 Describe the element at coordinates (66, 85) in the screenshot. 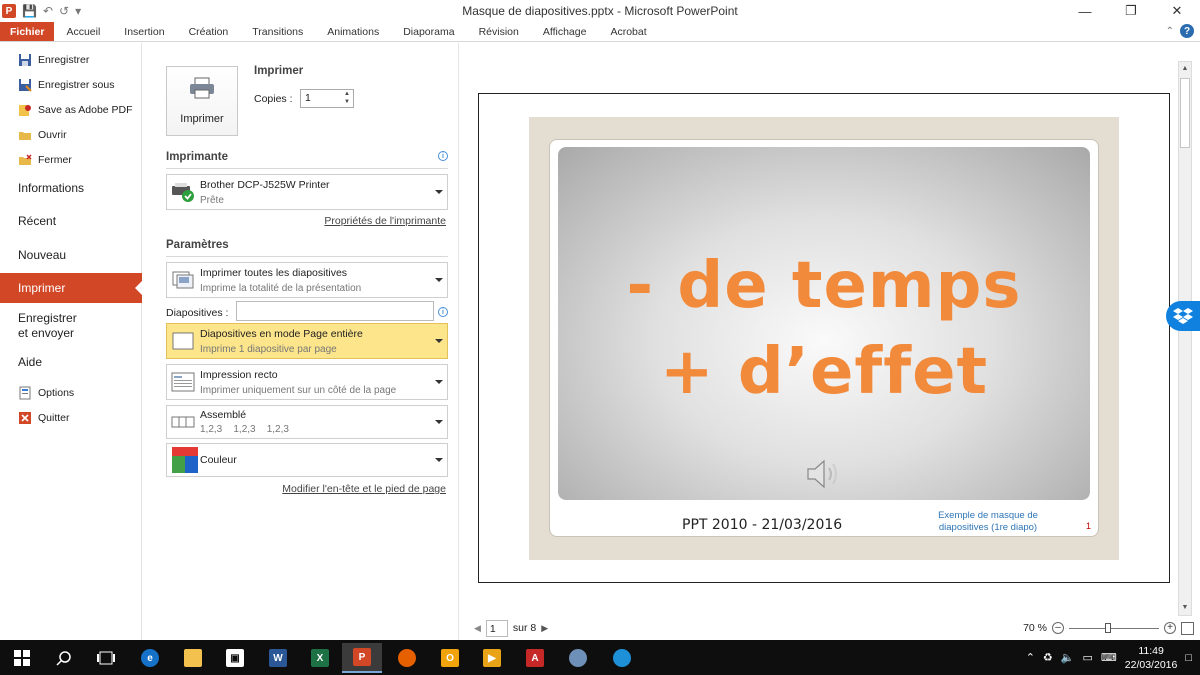

I see `cmd-enregistrer-sous: Enregistrer sous` at that location.